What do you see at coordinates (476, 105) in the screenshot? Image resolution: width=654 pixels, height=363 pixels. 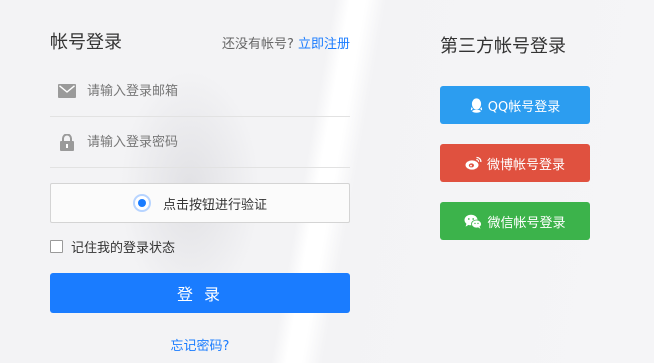 I see `qq-icon` at bounding box center [476, 105].